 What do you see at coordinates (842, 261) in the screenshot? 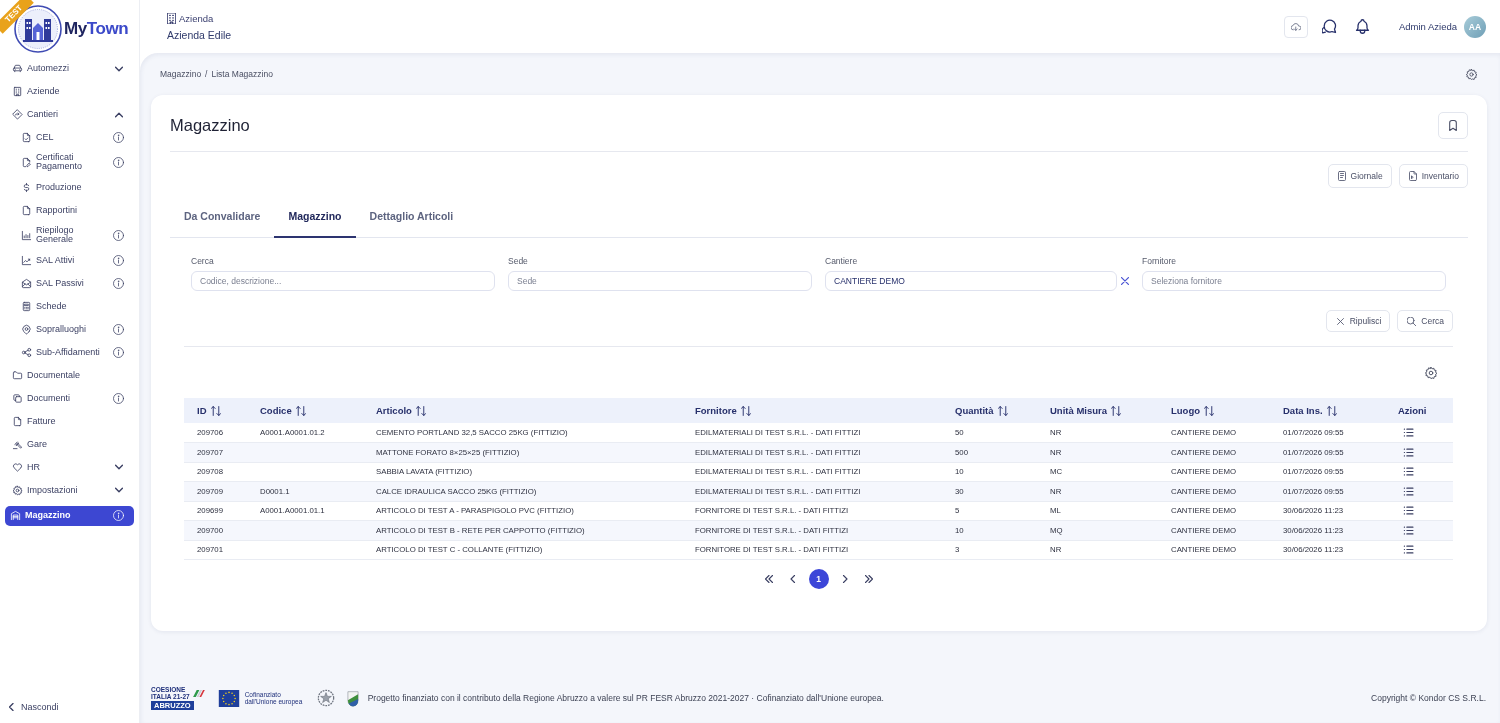
I see `field-label: Cantiere` at bounding box center [842, 261].